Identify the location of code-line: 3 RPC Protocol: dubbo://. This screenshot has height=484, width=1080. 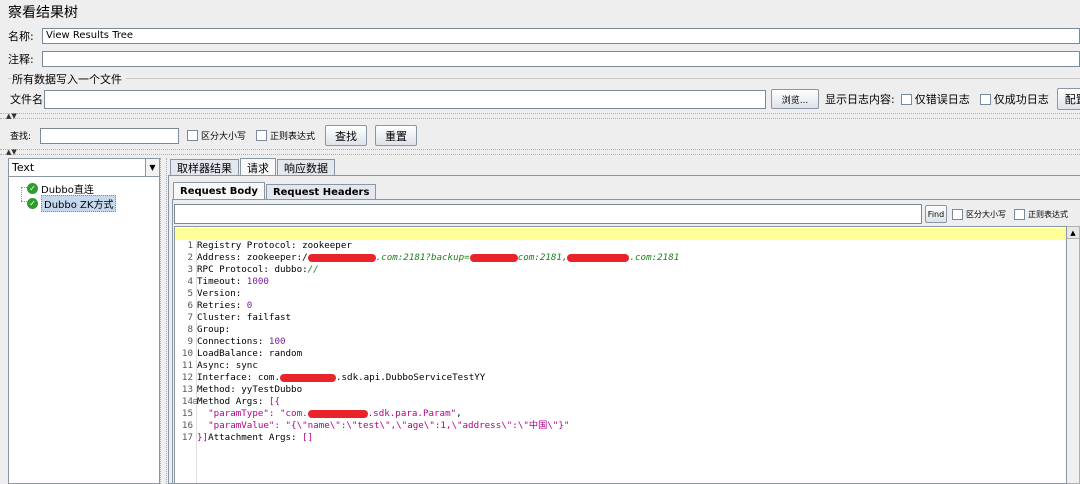
(253, 269).